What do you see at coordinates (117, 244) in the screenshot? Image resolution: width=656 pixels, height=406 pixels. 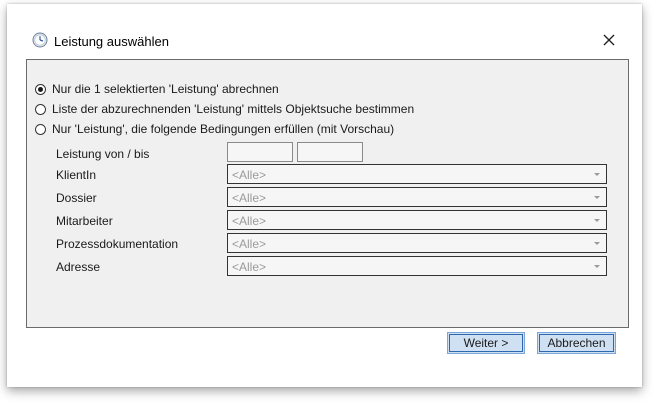 I see `field-label-prozessdokumentation: Prozessdokumentation` at bounding box center [117, 244].